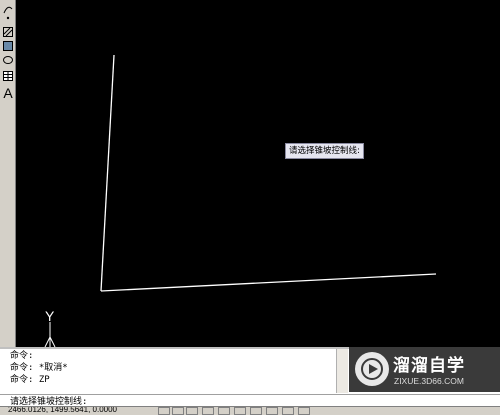 The image size is (500, 415). I want to click on ucs-y-label: Y, so click(50, 316).